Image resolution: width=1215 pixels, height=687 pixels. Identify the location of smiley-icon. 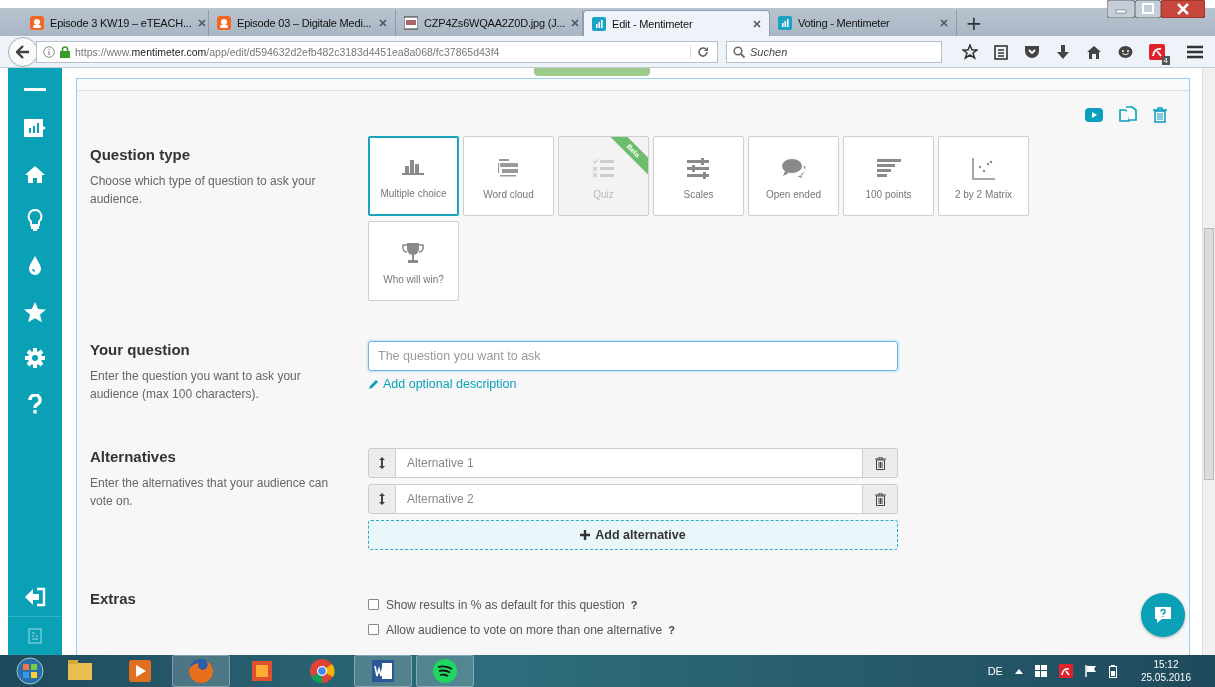
(1125, 51).